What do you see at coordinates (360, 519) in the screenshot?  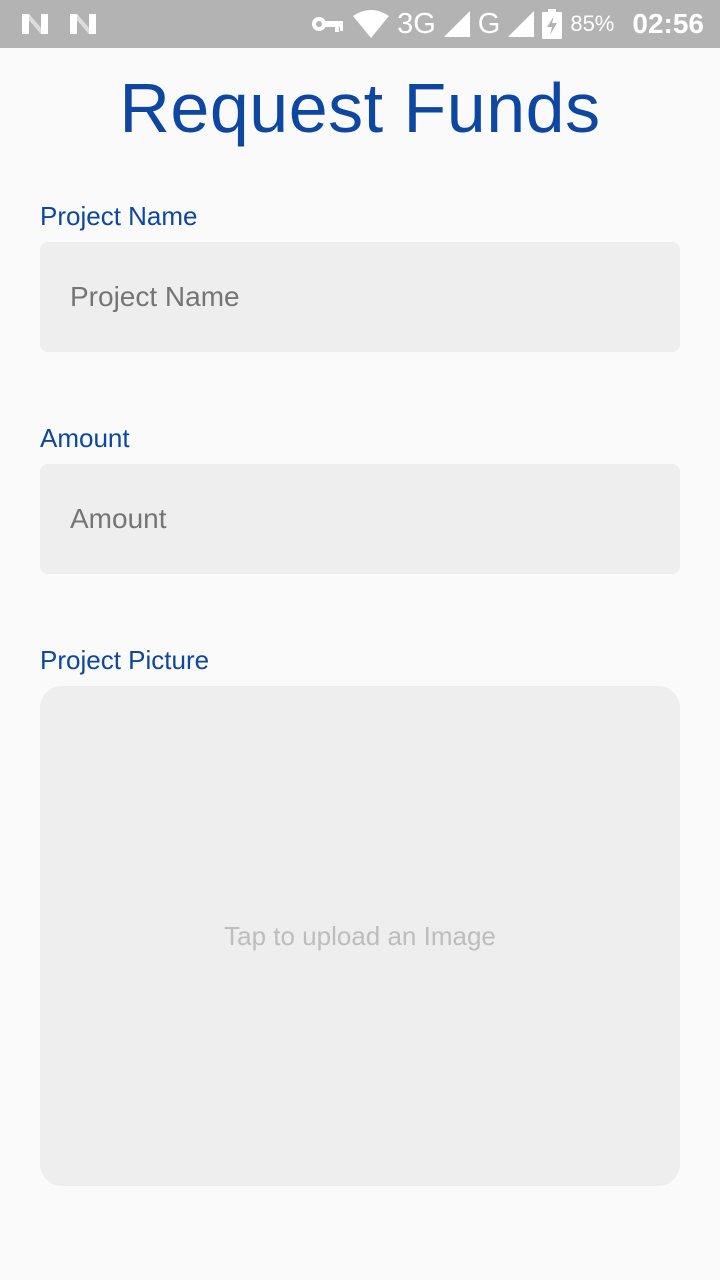 I see `amount-input` at bounding box center [360, 519].